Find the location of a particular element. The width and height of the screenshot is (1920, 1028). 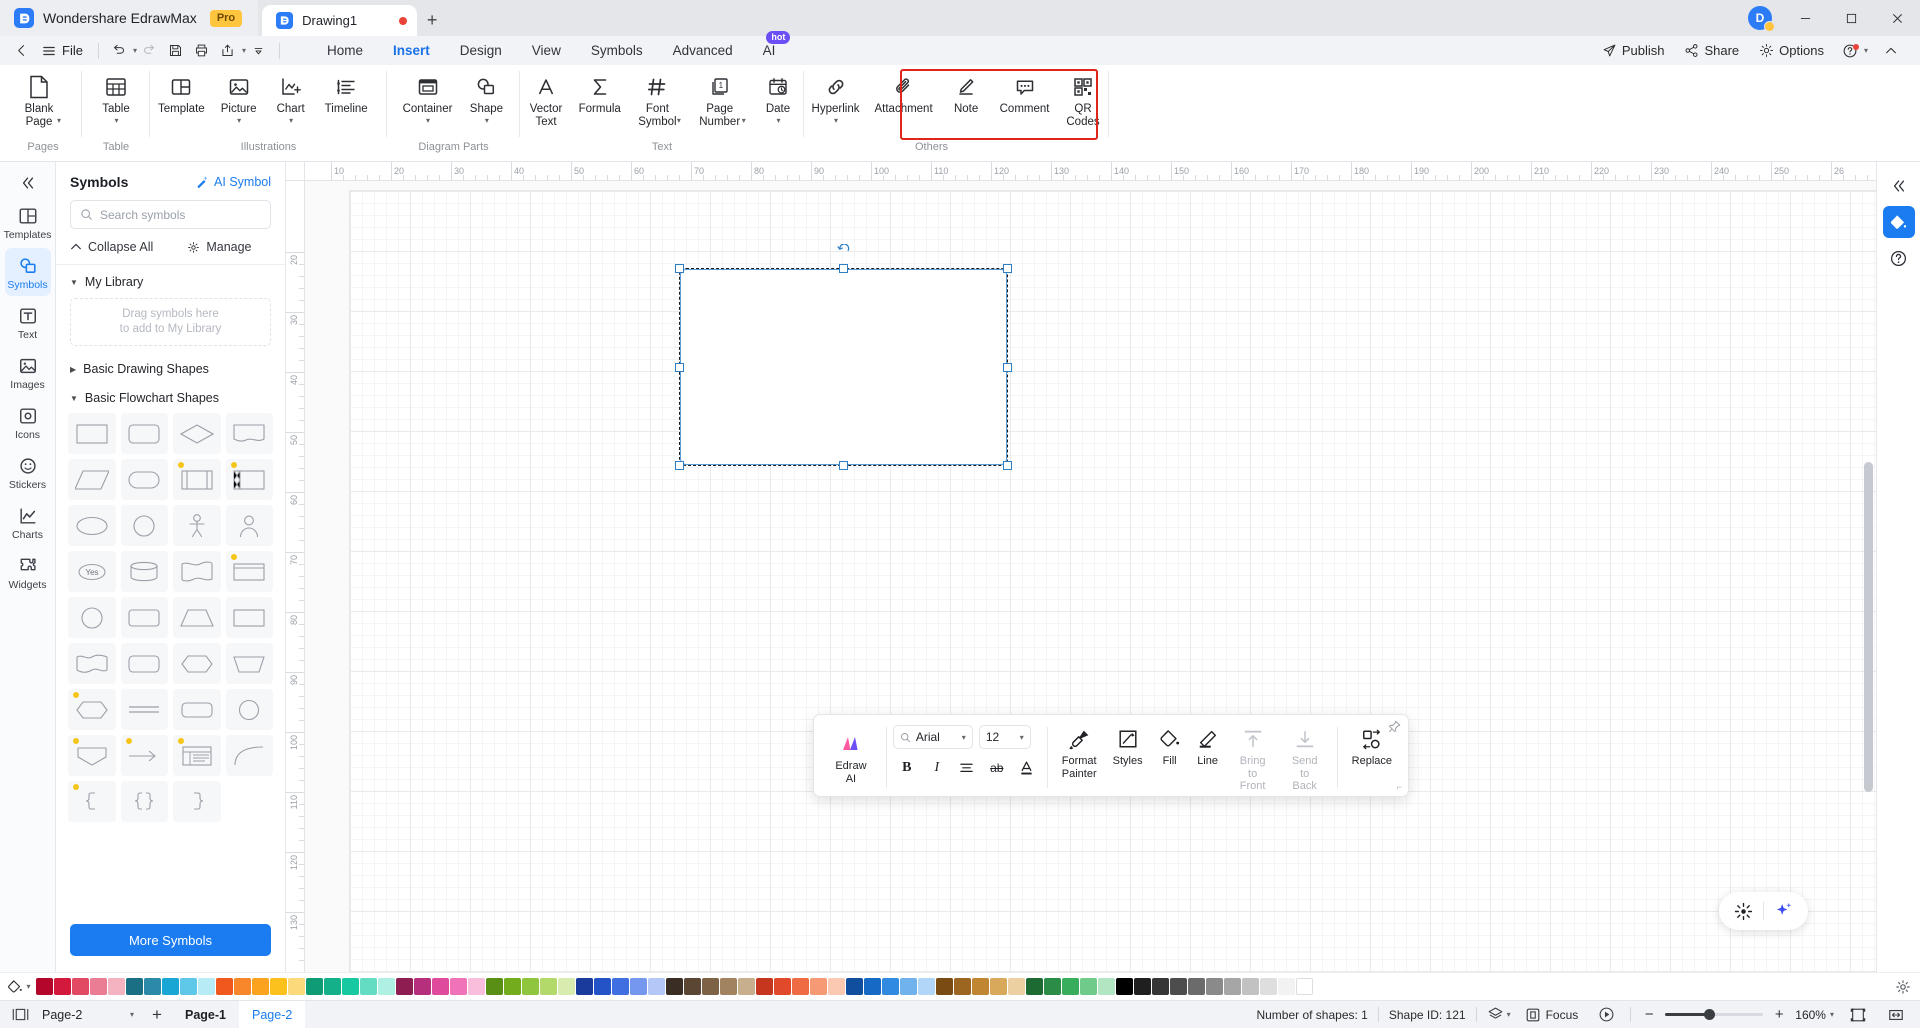

maximize-button is located at coordinates (1851, 18).